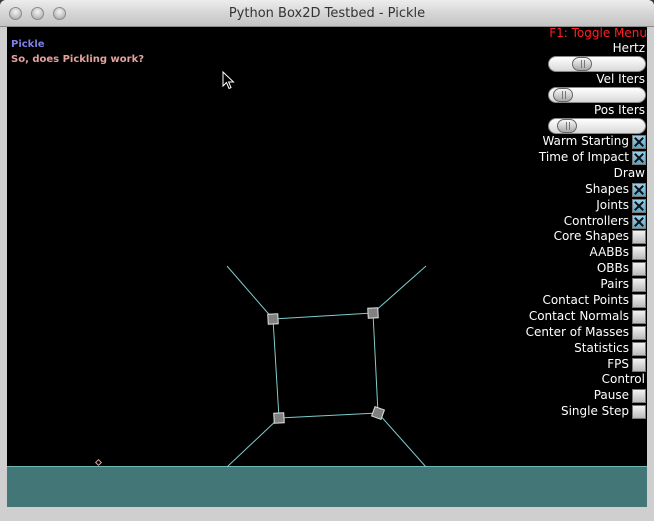 The width and height of the screenshot is (654, 521). I want to click on control-section-header: Control, so click(567, 380).